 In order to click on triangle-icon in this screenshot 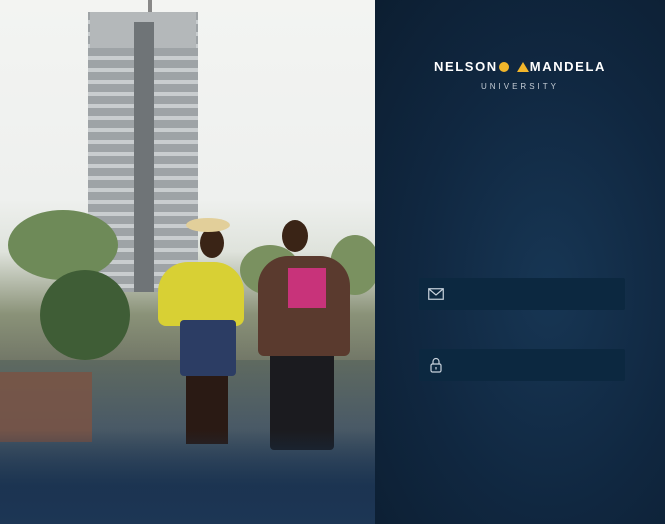, I will do `click(522, 66)`.